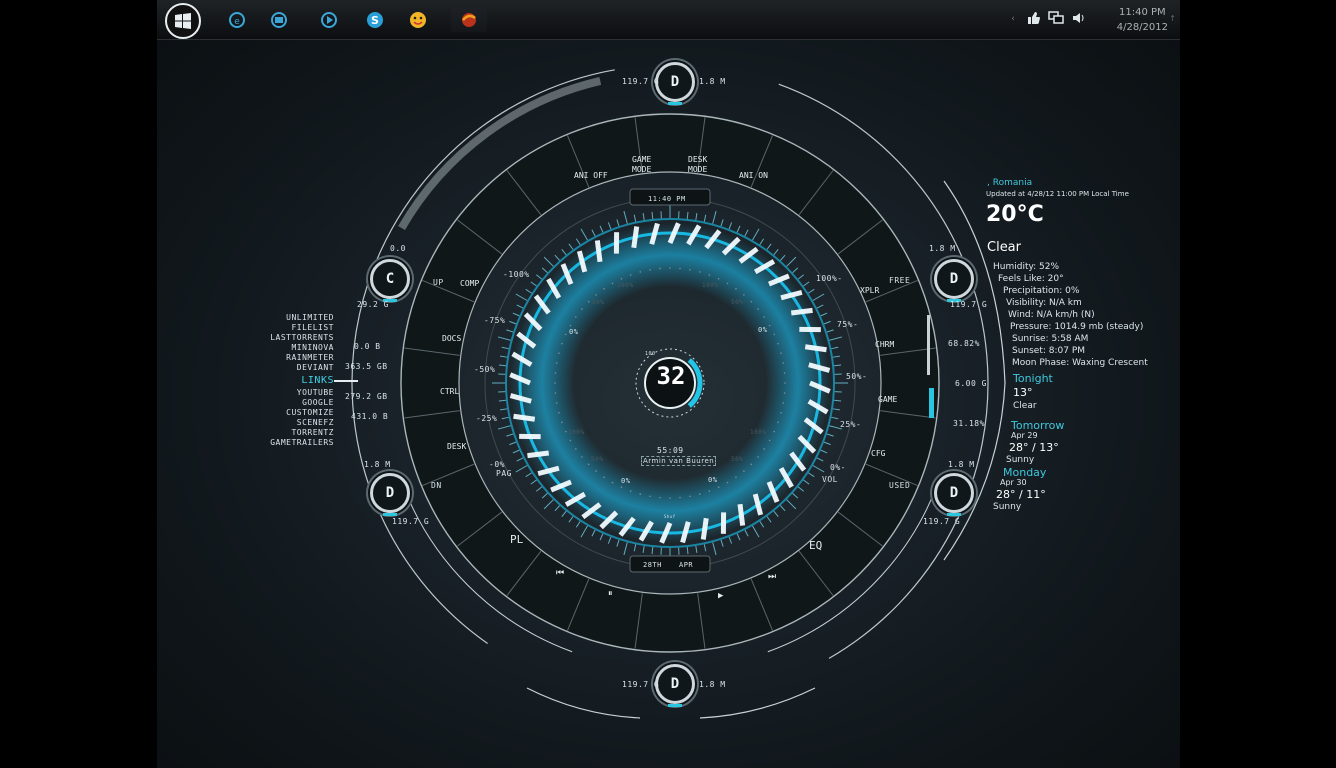  What do you see at coordinates (377, 464) in the screenshot?
I see `drive-d-left-top: 1.8 M` at bounding box center [377, 464].